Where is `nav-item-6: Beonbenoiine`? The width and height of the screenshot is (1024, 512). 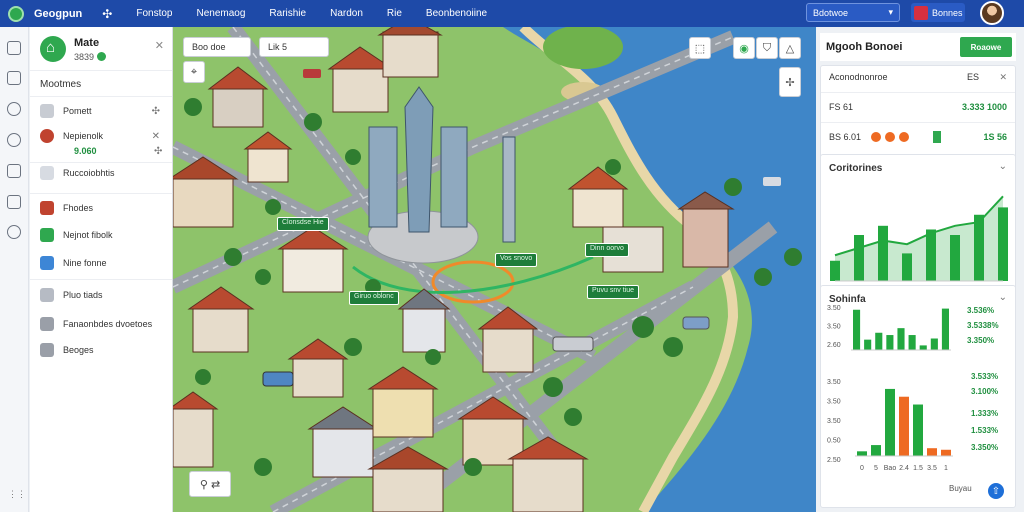
nav-item-6: Beonbenoiine is located at coordinates (456, 13).